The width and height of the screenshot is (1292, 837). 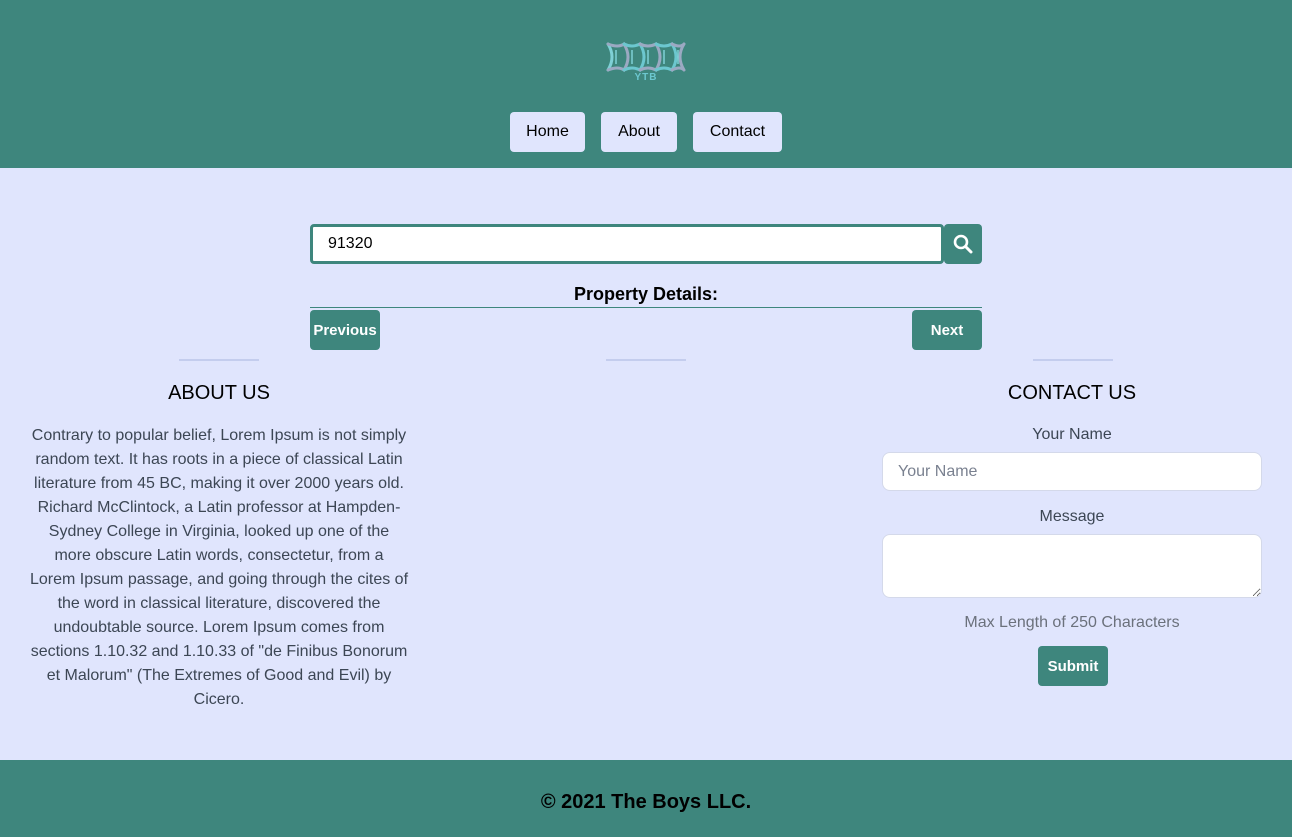 I want to click on about-heading: ABOUT US, so click(x=219, y=393).